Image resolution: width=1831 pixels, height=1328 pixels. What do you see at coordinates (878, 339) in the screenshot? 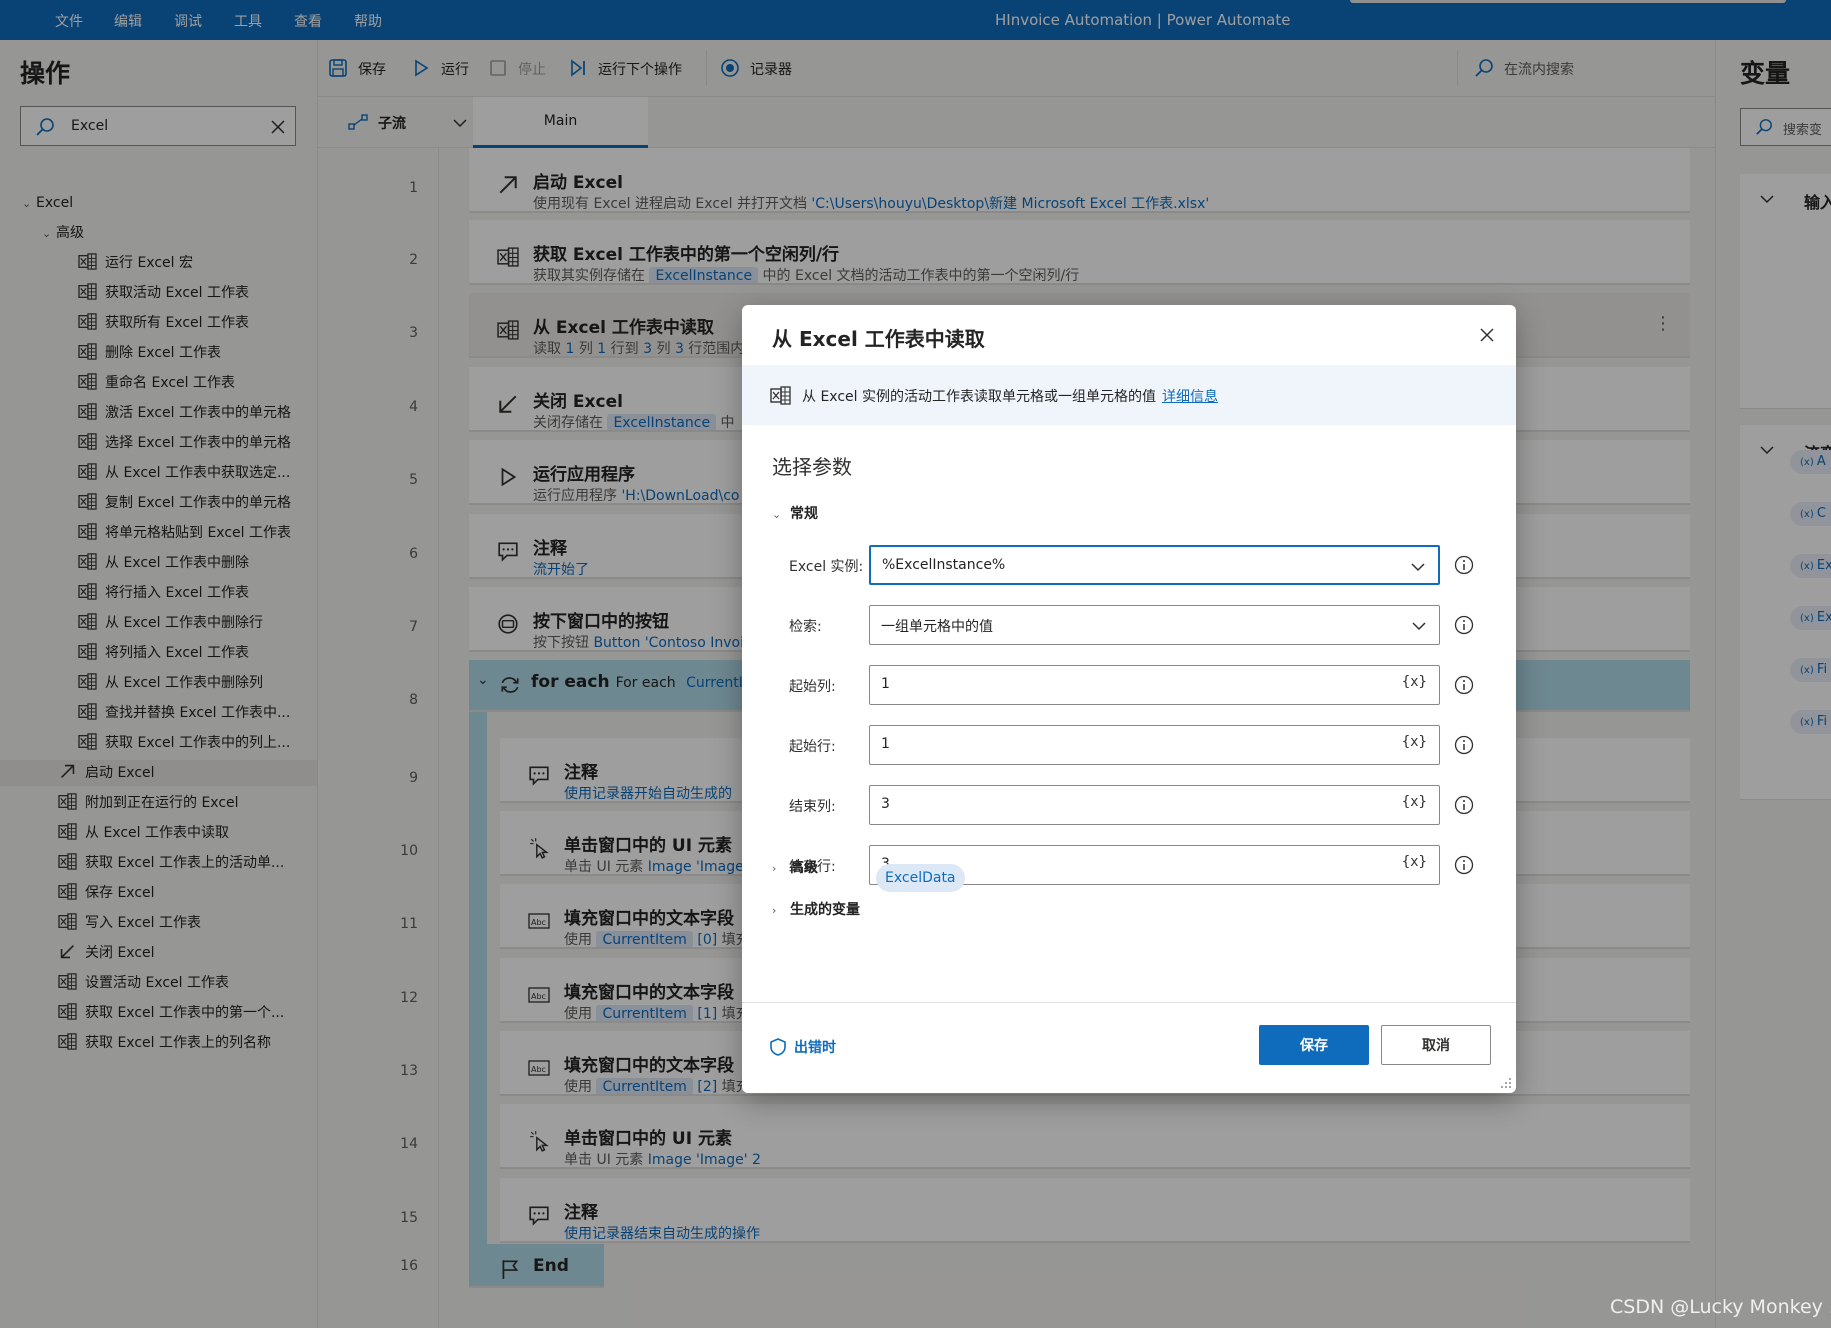
I see `dialog-title: 从 Excel 工作表中读取` at bounding box center [878, 339].